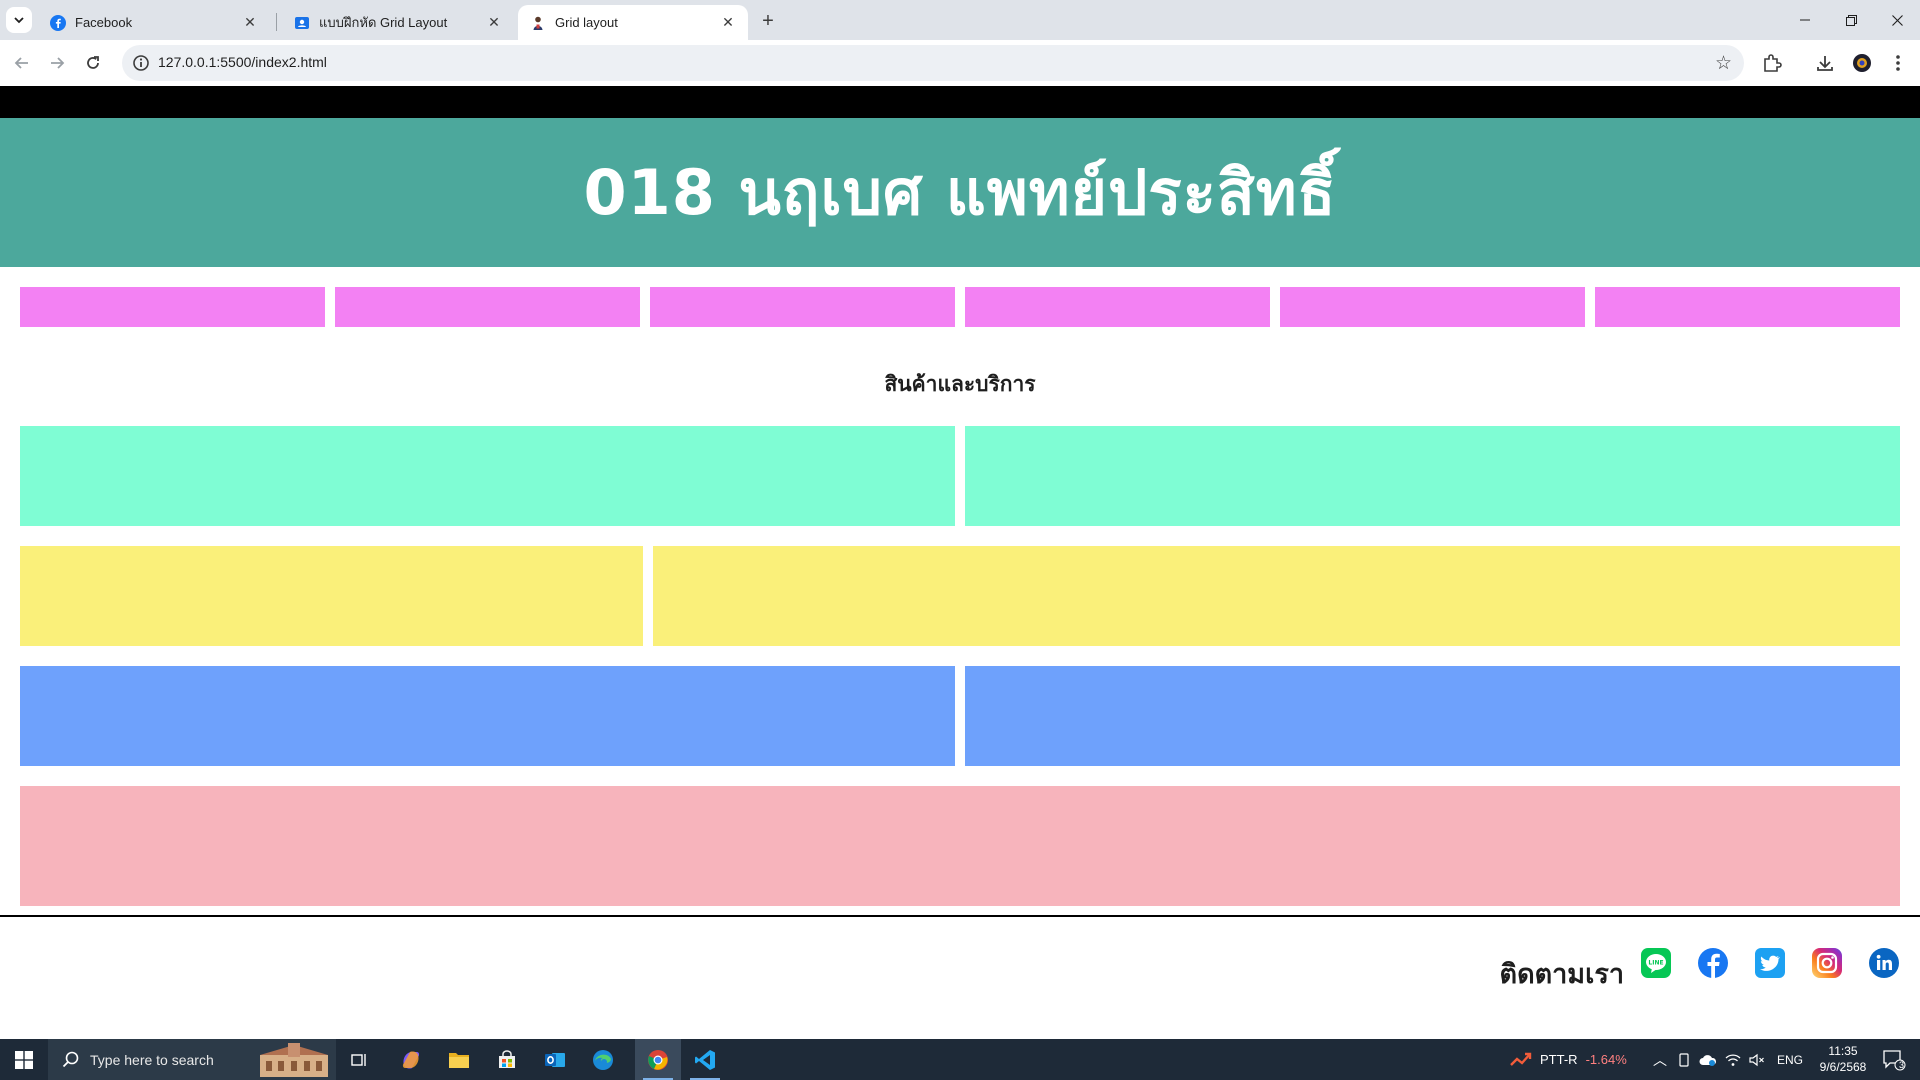 The width and height of the screenshot is (1920, 1080). What do you see at coordinates (70, 1059) in the screenshot?
I see `search-icon` at bounding box center [70, 1059].